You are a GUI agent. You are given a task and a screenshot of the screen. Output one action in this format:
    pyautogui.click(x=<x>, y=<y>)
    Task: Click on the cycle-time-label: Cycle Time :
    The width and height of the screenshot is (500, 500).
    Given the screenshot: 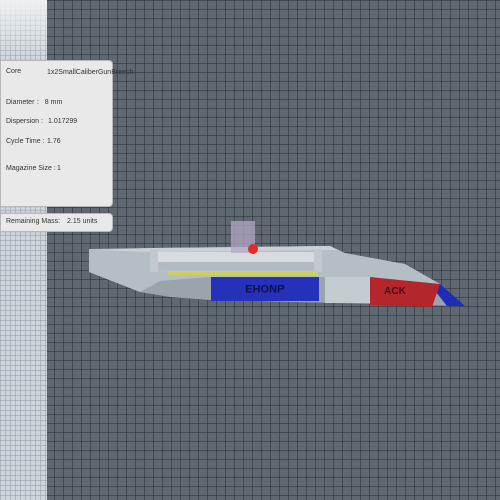 What is the action you would take?
    pyautogui.click(x=25, y=141)
    